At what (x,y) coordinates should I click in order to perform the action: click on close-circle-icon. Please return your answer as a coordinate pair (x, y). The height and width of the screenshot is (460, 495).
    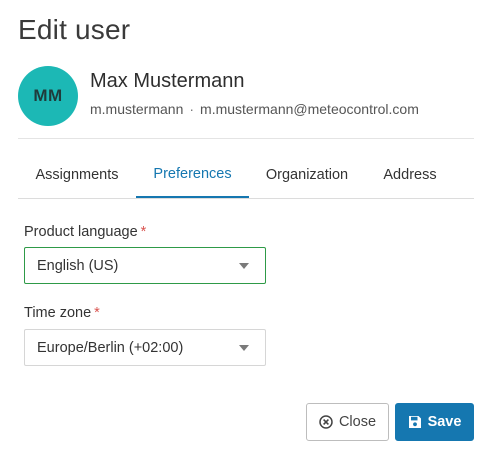
    Looking at the image, I should click on (326, 422).